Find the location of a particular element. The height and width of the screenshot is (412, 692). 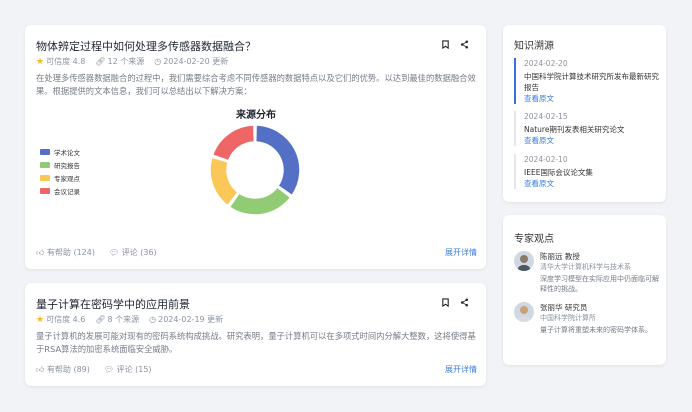

source-date: 2024-02-15 is located at coordinates (546, 116).